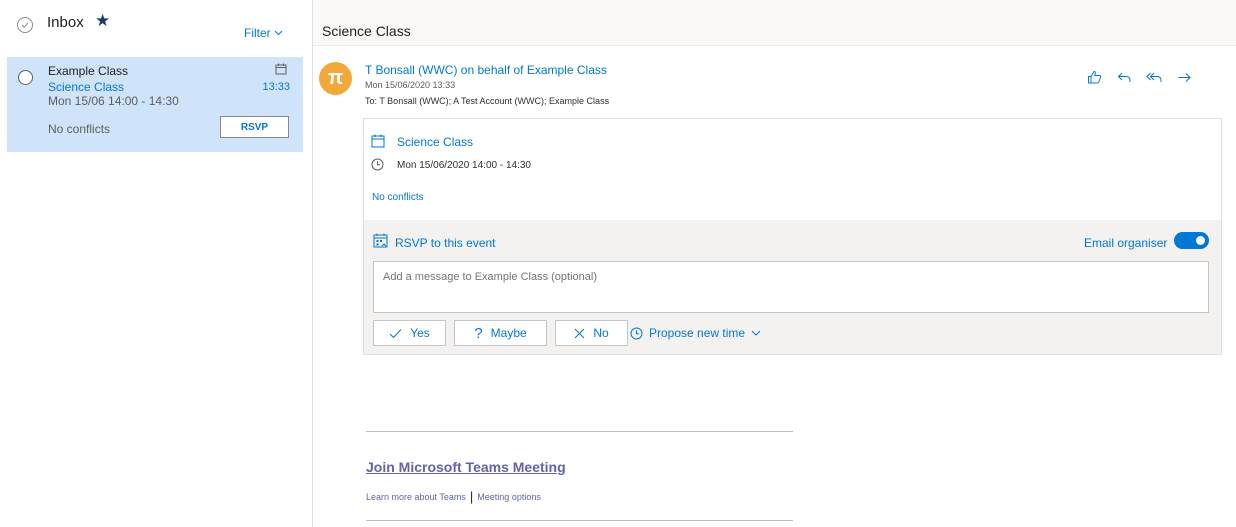 The height and width of the screenshot is (527, 1236). I want to click on question-mark-icon: ?, so click(478, 333).